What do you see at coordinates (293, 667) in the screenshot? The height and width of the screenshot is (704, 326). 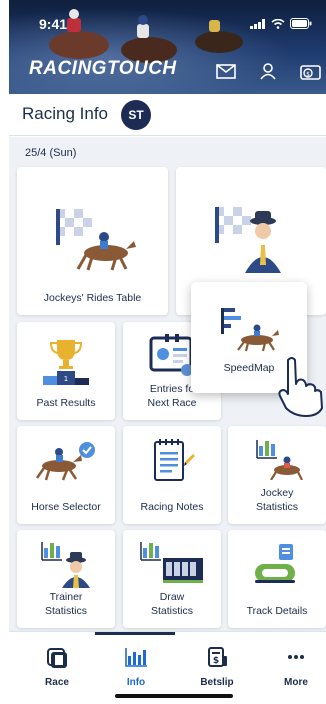 I see `tab-more: More` at bounding box center [293, 667].